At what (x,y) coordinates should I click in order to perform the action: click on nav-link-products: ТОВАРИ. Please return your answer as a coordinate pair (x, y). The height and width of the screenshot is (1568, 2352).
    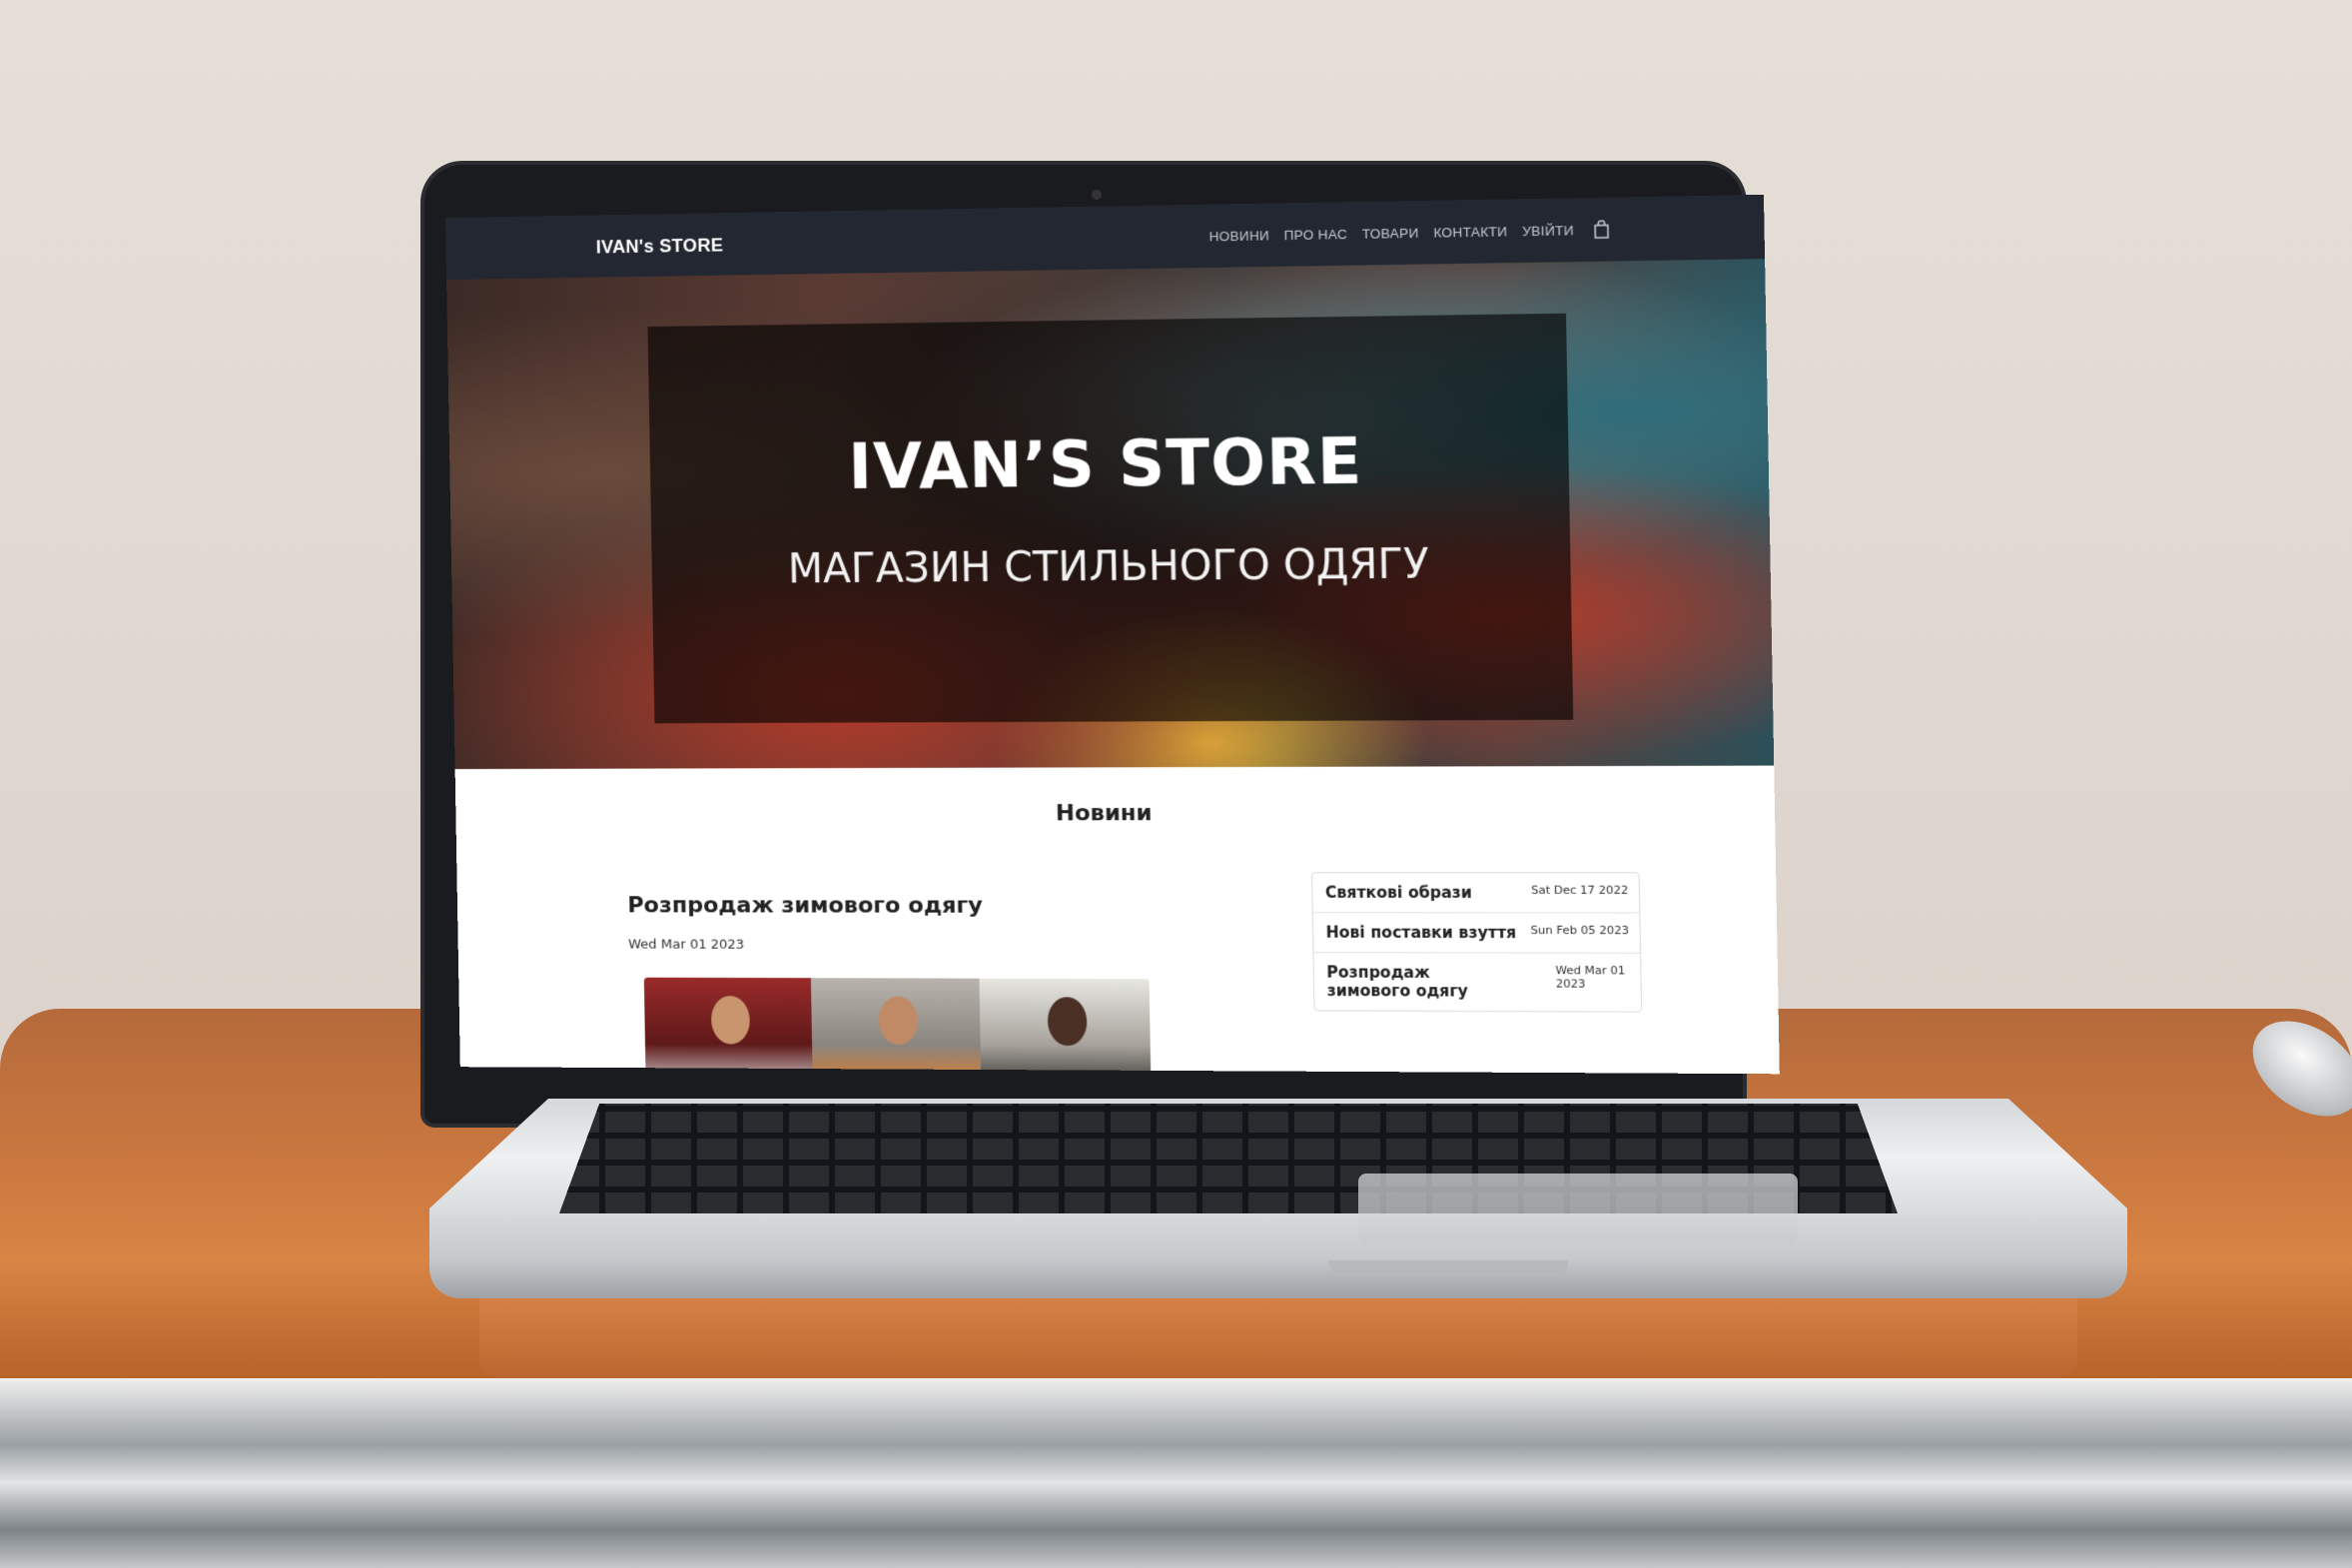
    Looking at the image, I should click on (1390, 233).